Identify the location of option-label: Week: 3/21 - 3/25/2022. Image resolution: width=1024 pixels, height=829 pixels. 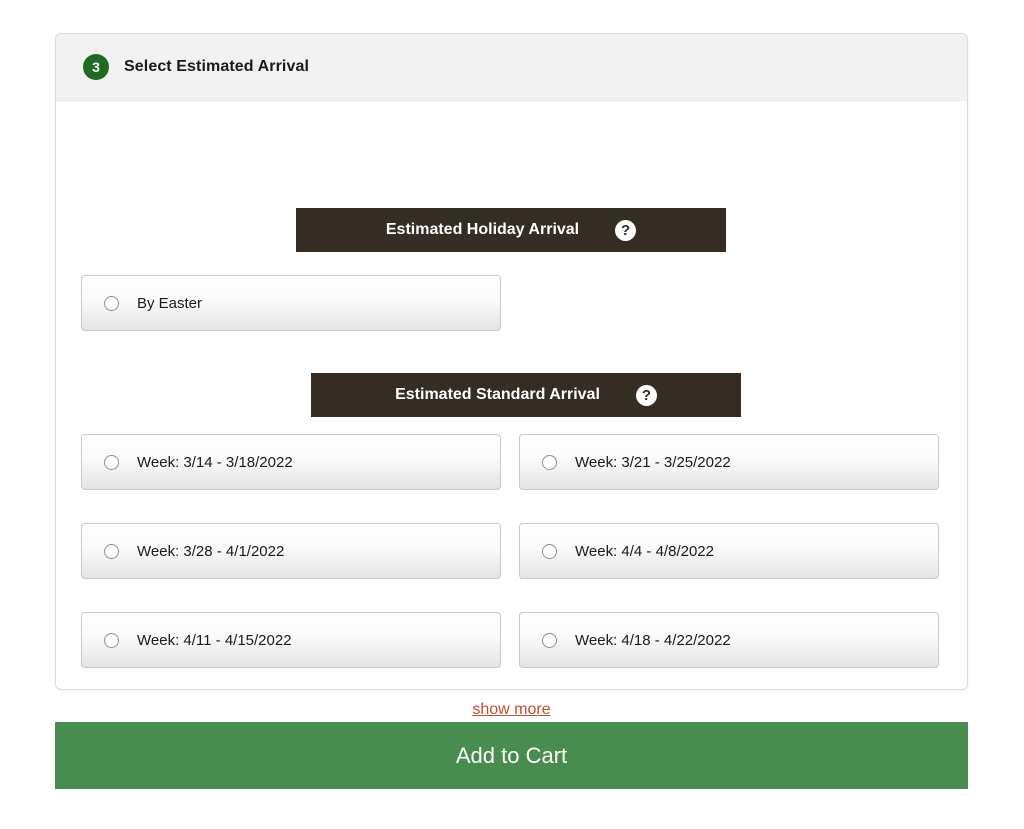
(653, 462).